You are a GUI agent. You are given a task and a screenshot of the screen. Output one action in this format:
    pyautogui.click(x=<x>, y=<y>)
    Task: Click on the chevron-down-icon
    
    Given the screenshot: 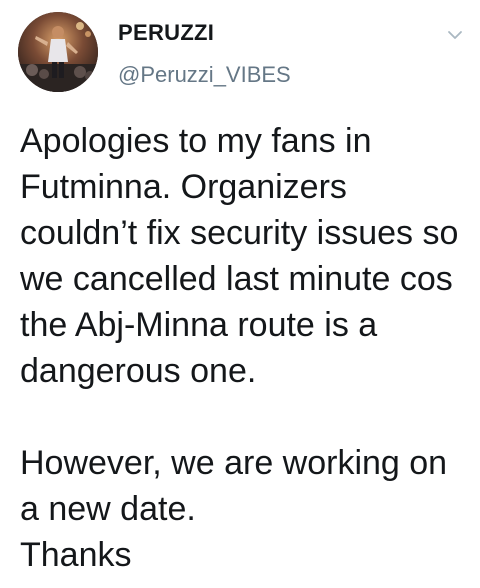 What is the action you would take?
    pyautogui.click(x=455, y=35)
    